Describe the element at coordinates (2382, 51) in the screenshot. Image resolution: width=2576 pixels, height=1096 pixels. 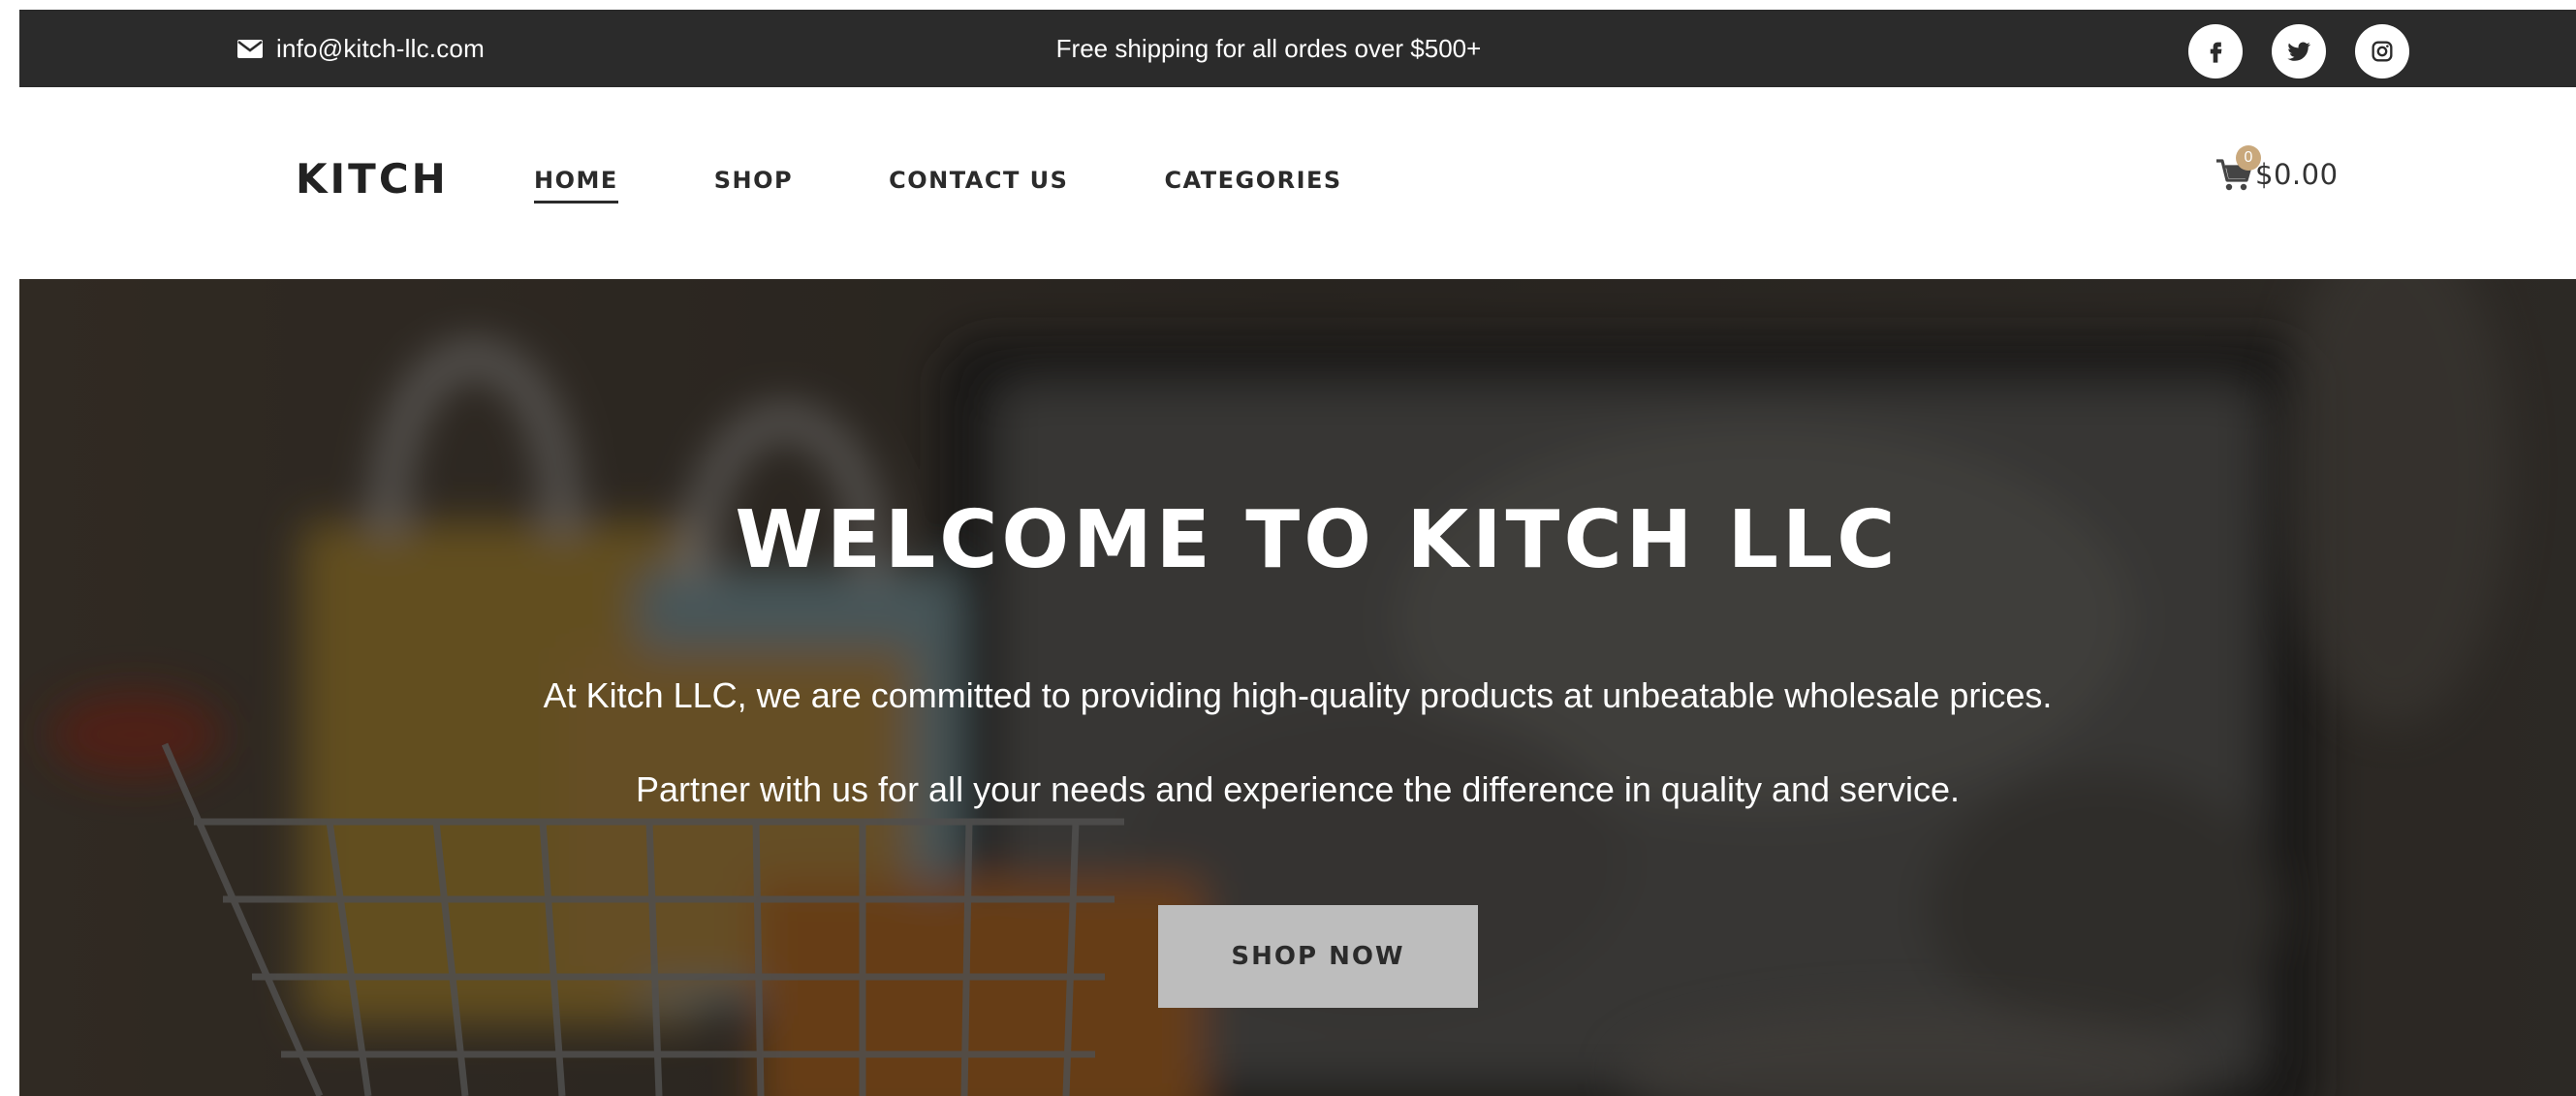
I see `instagram-icon` at that location.